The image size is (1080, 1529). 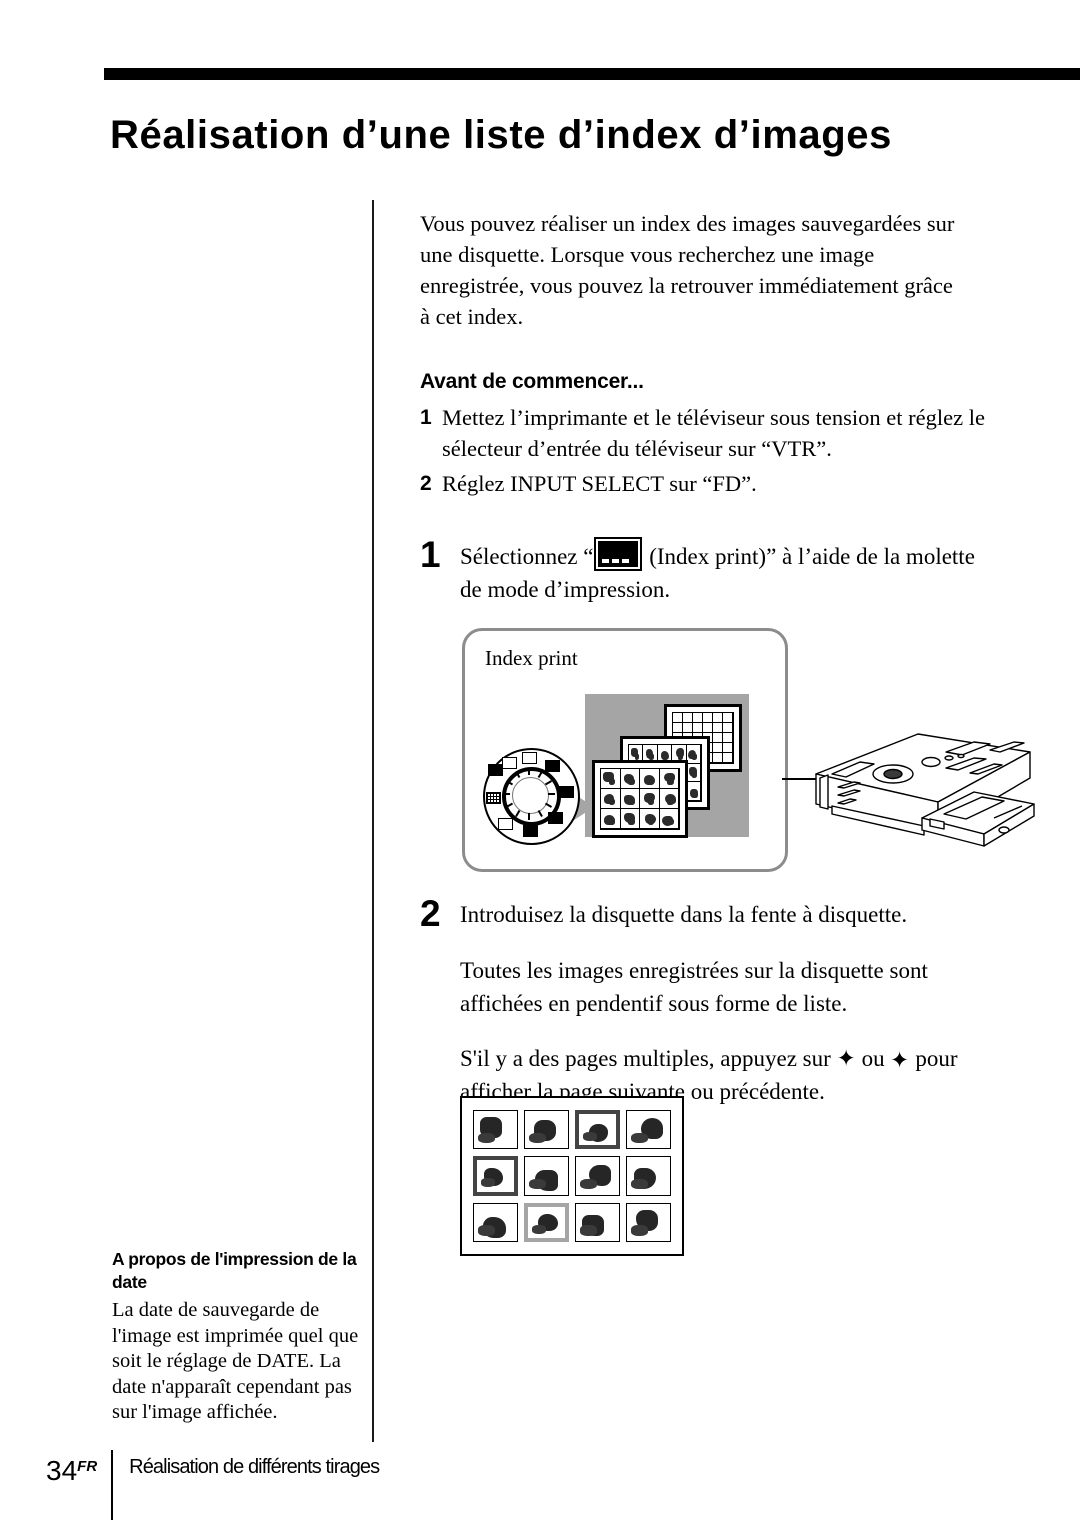 I want to click on dial-icon-single, so click(x=509, y=763).